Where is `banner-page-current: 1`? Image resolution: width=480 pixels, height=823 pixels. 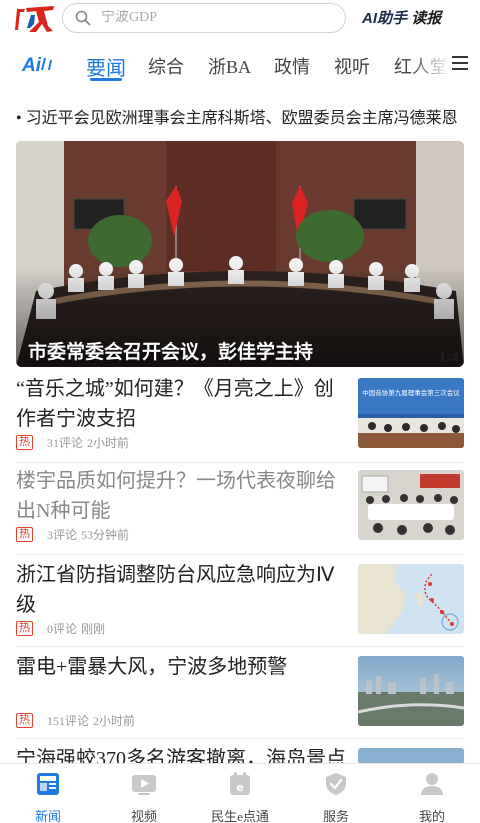 banner-page-current: 1 is located at coordinates (442, 356).